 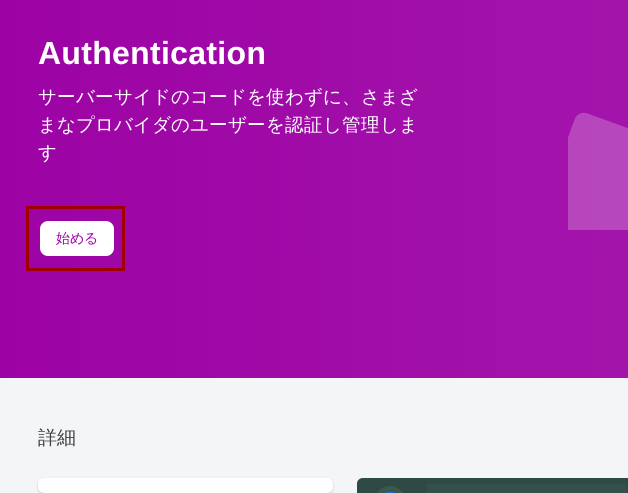 What do you see at coordinates (57, 438) in the screenshot?
I see `section-heading: 詳細` at bounding box center [57, 438].